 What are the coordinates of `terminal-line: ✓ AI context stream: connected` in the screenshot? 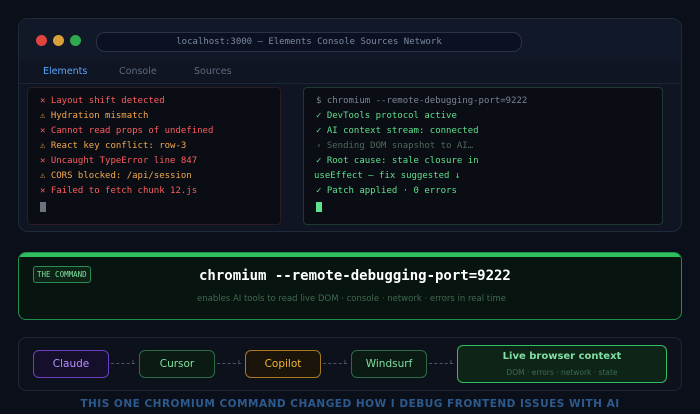 It's located at (397, 131).